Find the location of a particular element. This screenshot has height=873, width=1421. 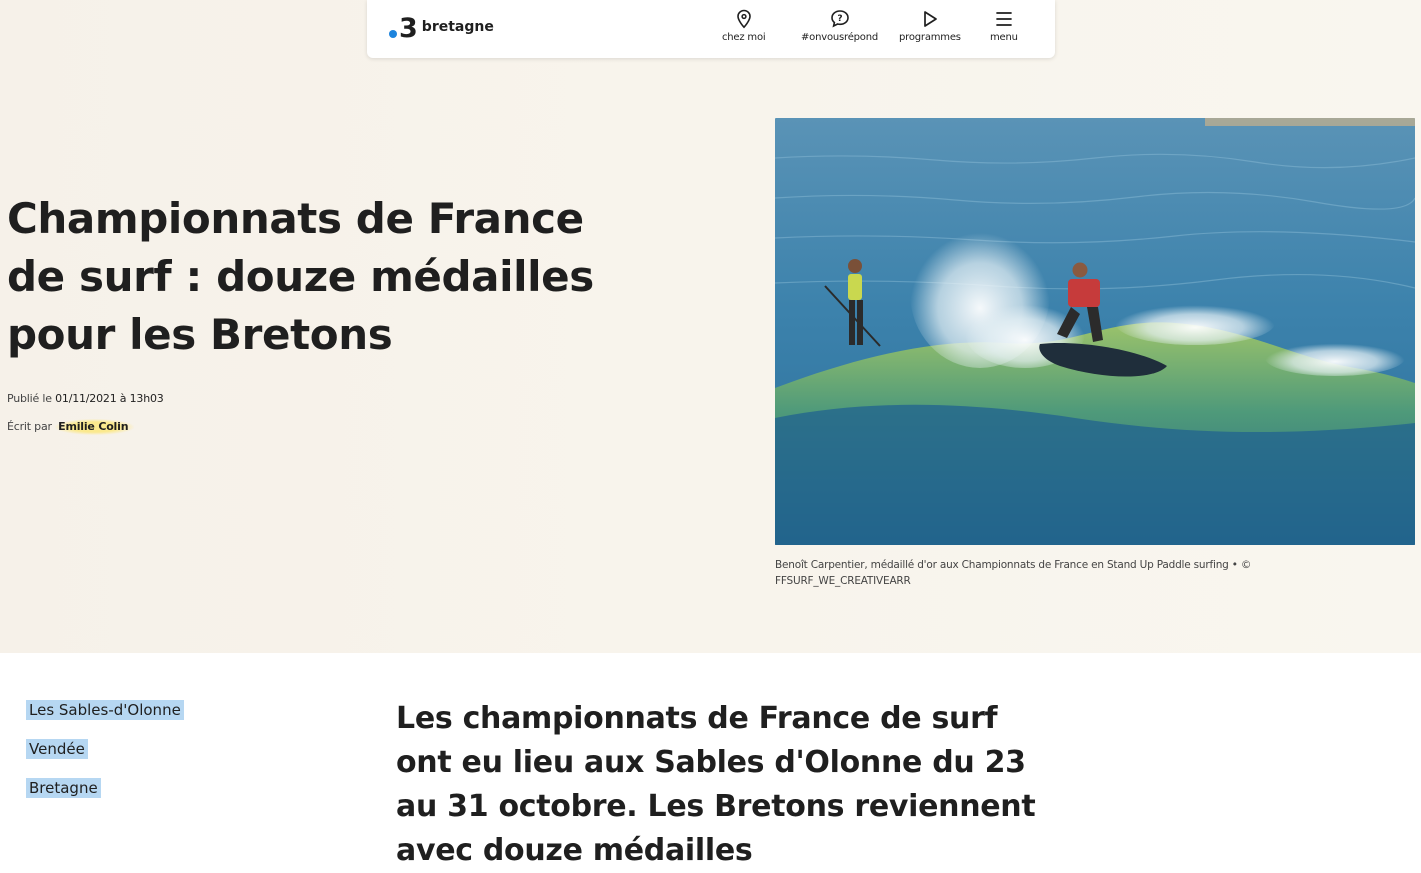

nav-programmes-button: programmes is located at coordinates (930, 31).